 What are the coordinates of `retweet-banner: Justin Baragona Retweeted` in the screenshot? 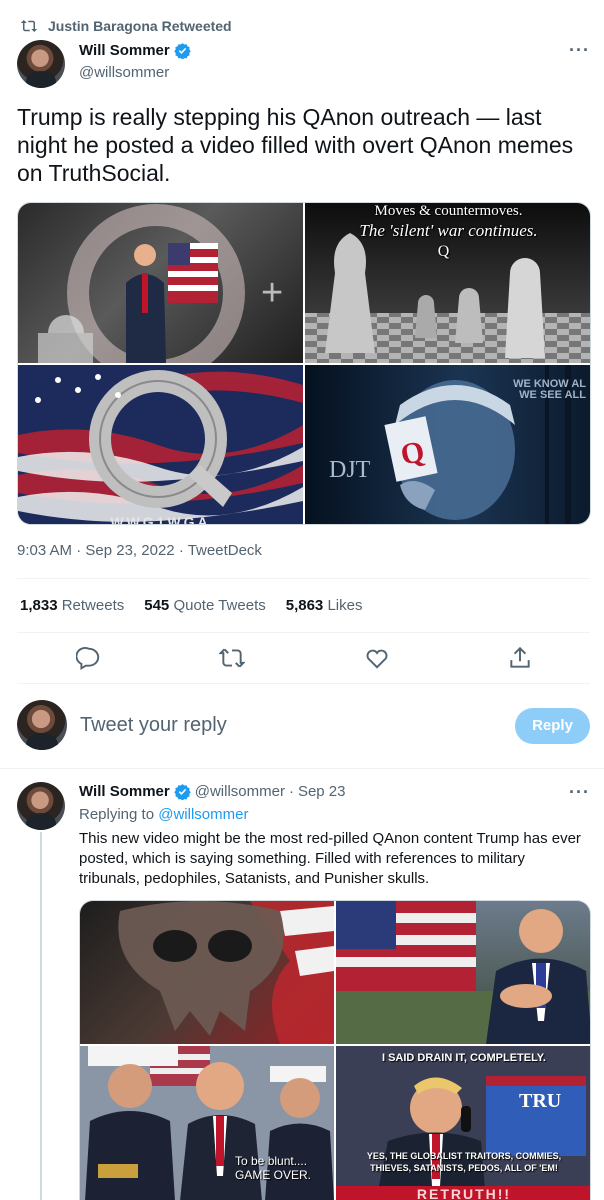 It's located at (126, 26).